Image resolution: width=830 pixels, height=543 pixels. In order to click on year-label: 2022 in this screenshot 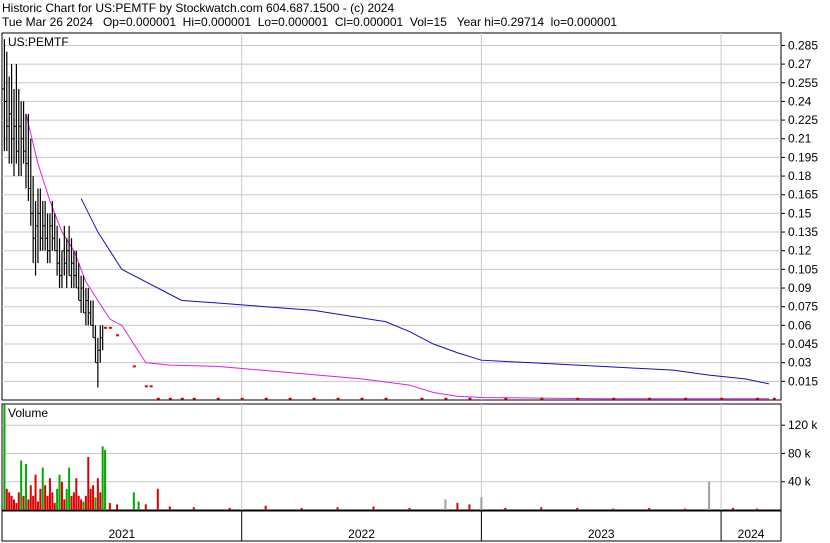, I will do `click(361, 534)`.